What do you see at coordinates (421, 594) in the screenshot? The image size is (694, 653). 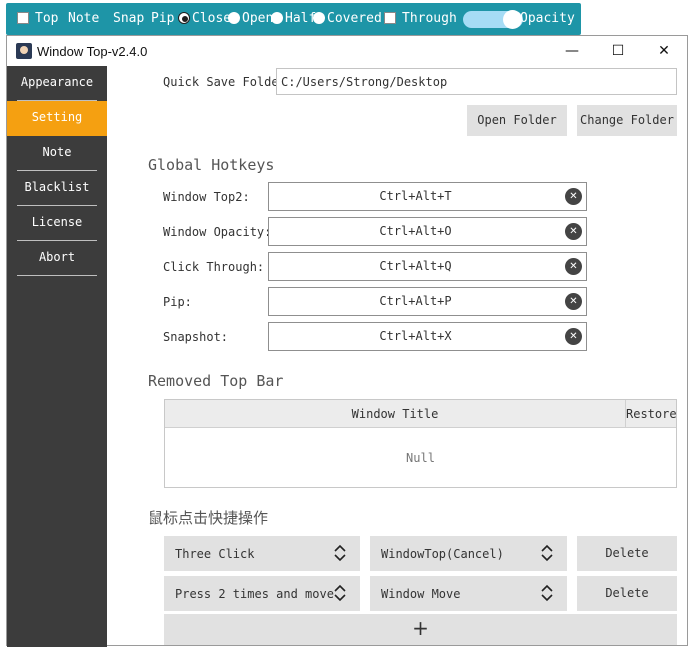 I see `select-value: Window Move` at bounding box center [421, 594].